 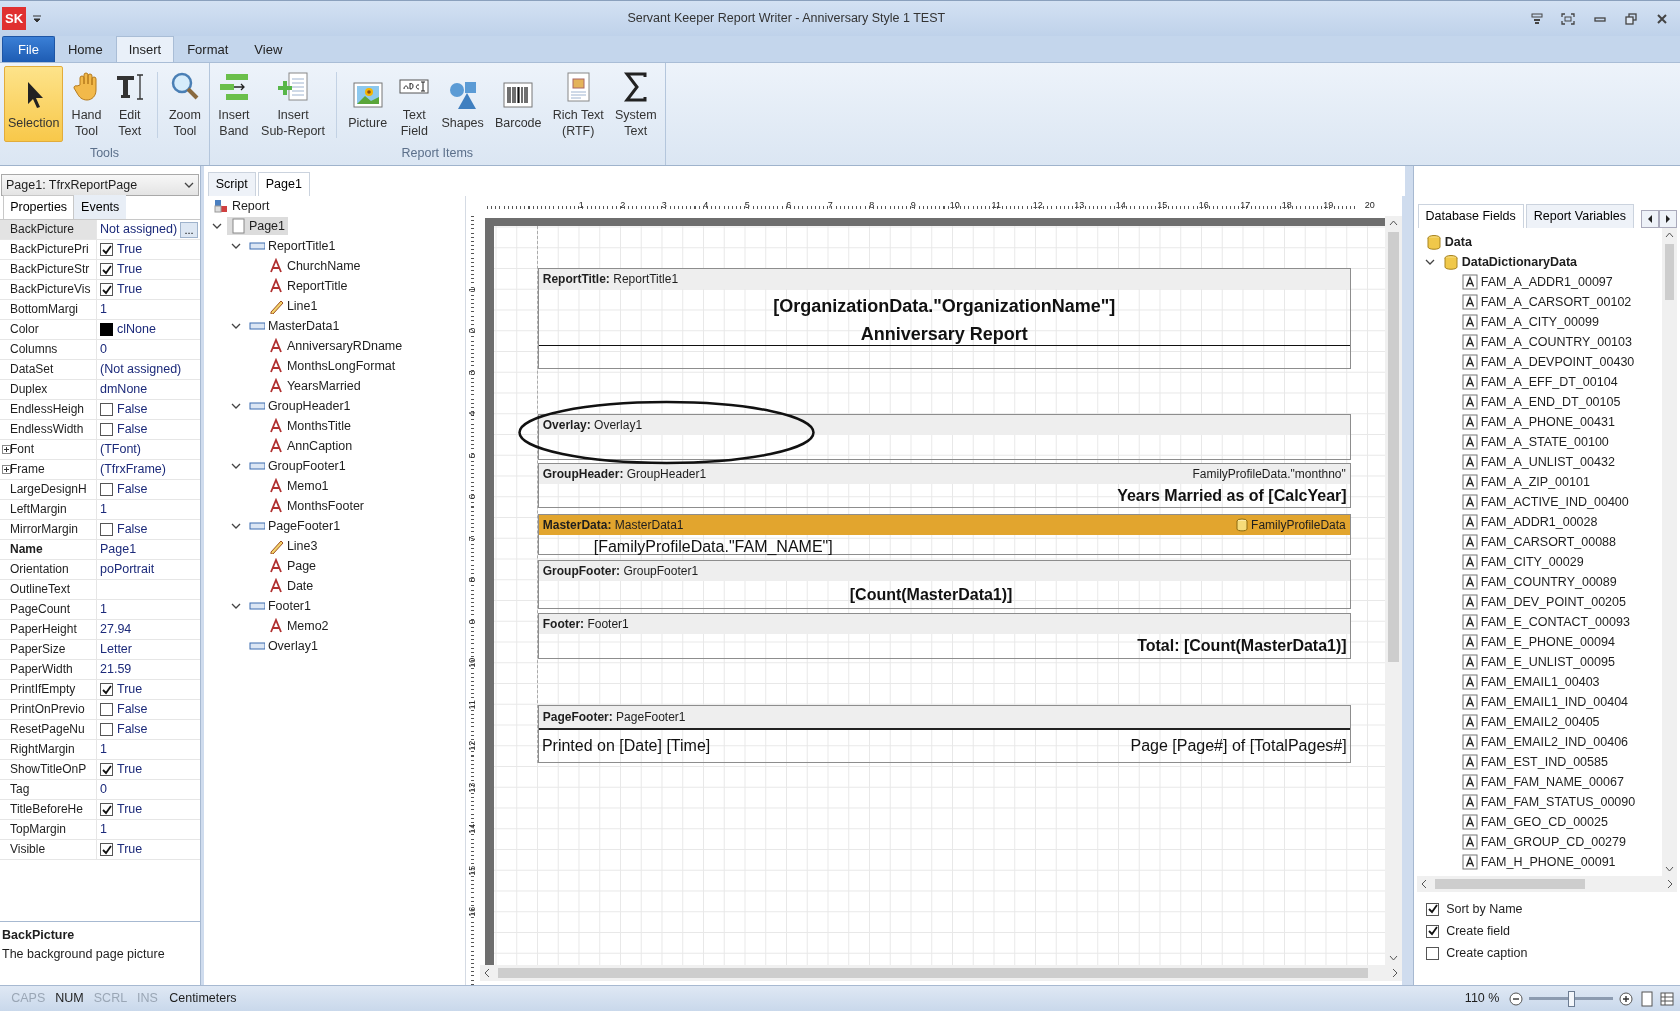 What do you see at coordinates (34, 104) in the screenshot?
I see `ribbon-button: Selection` at bounding box center [34, 104].